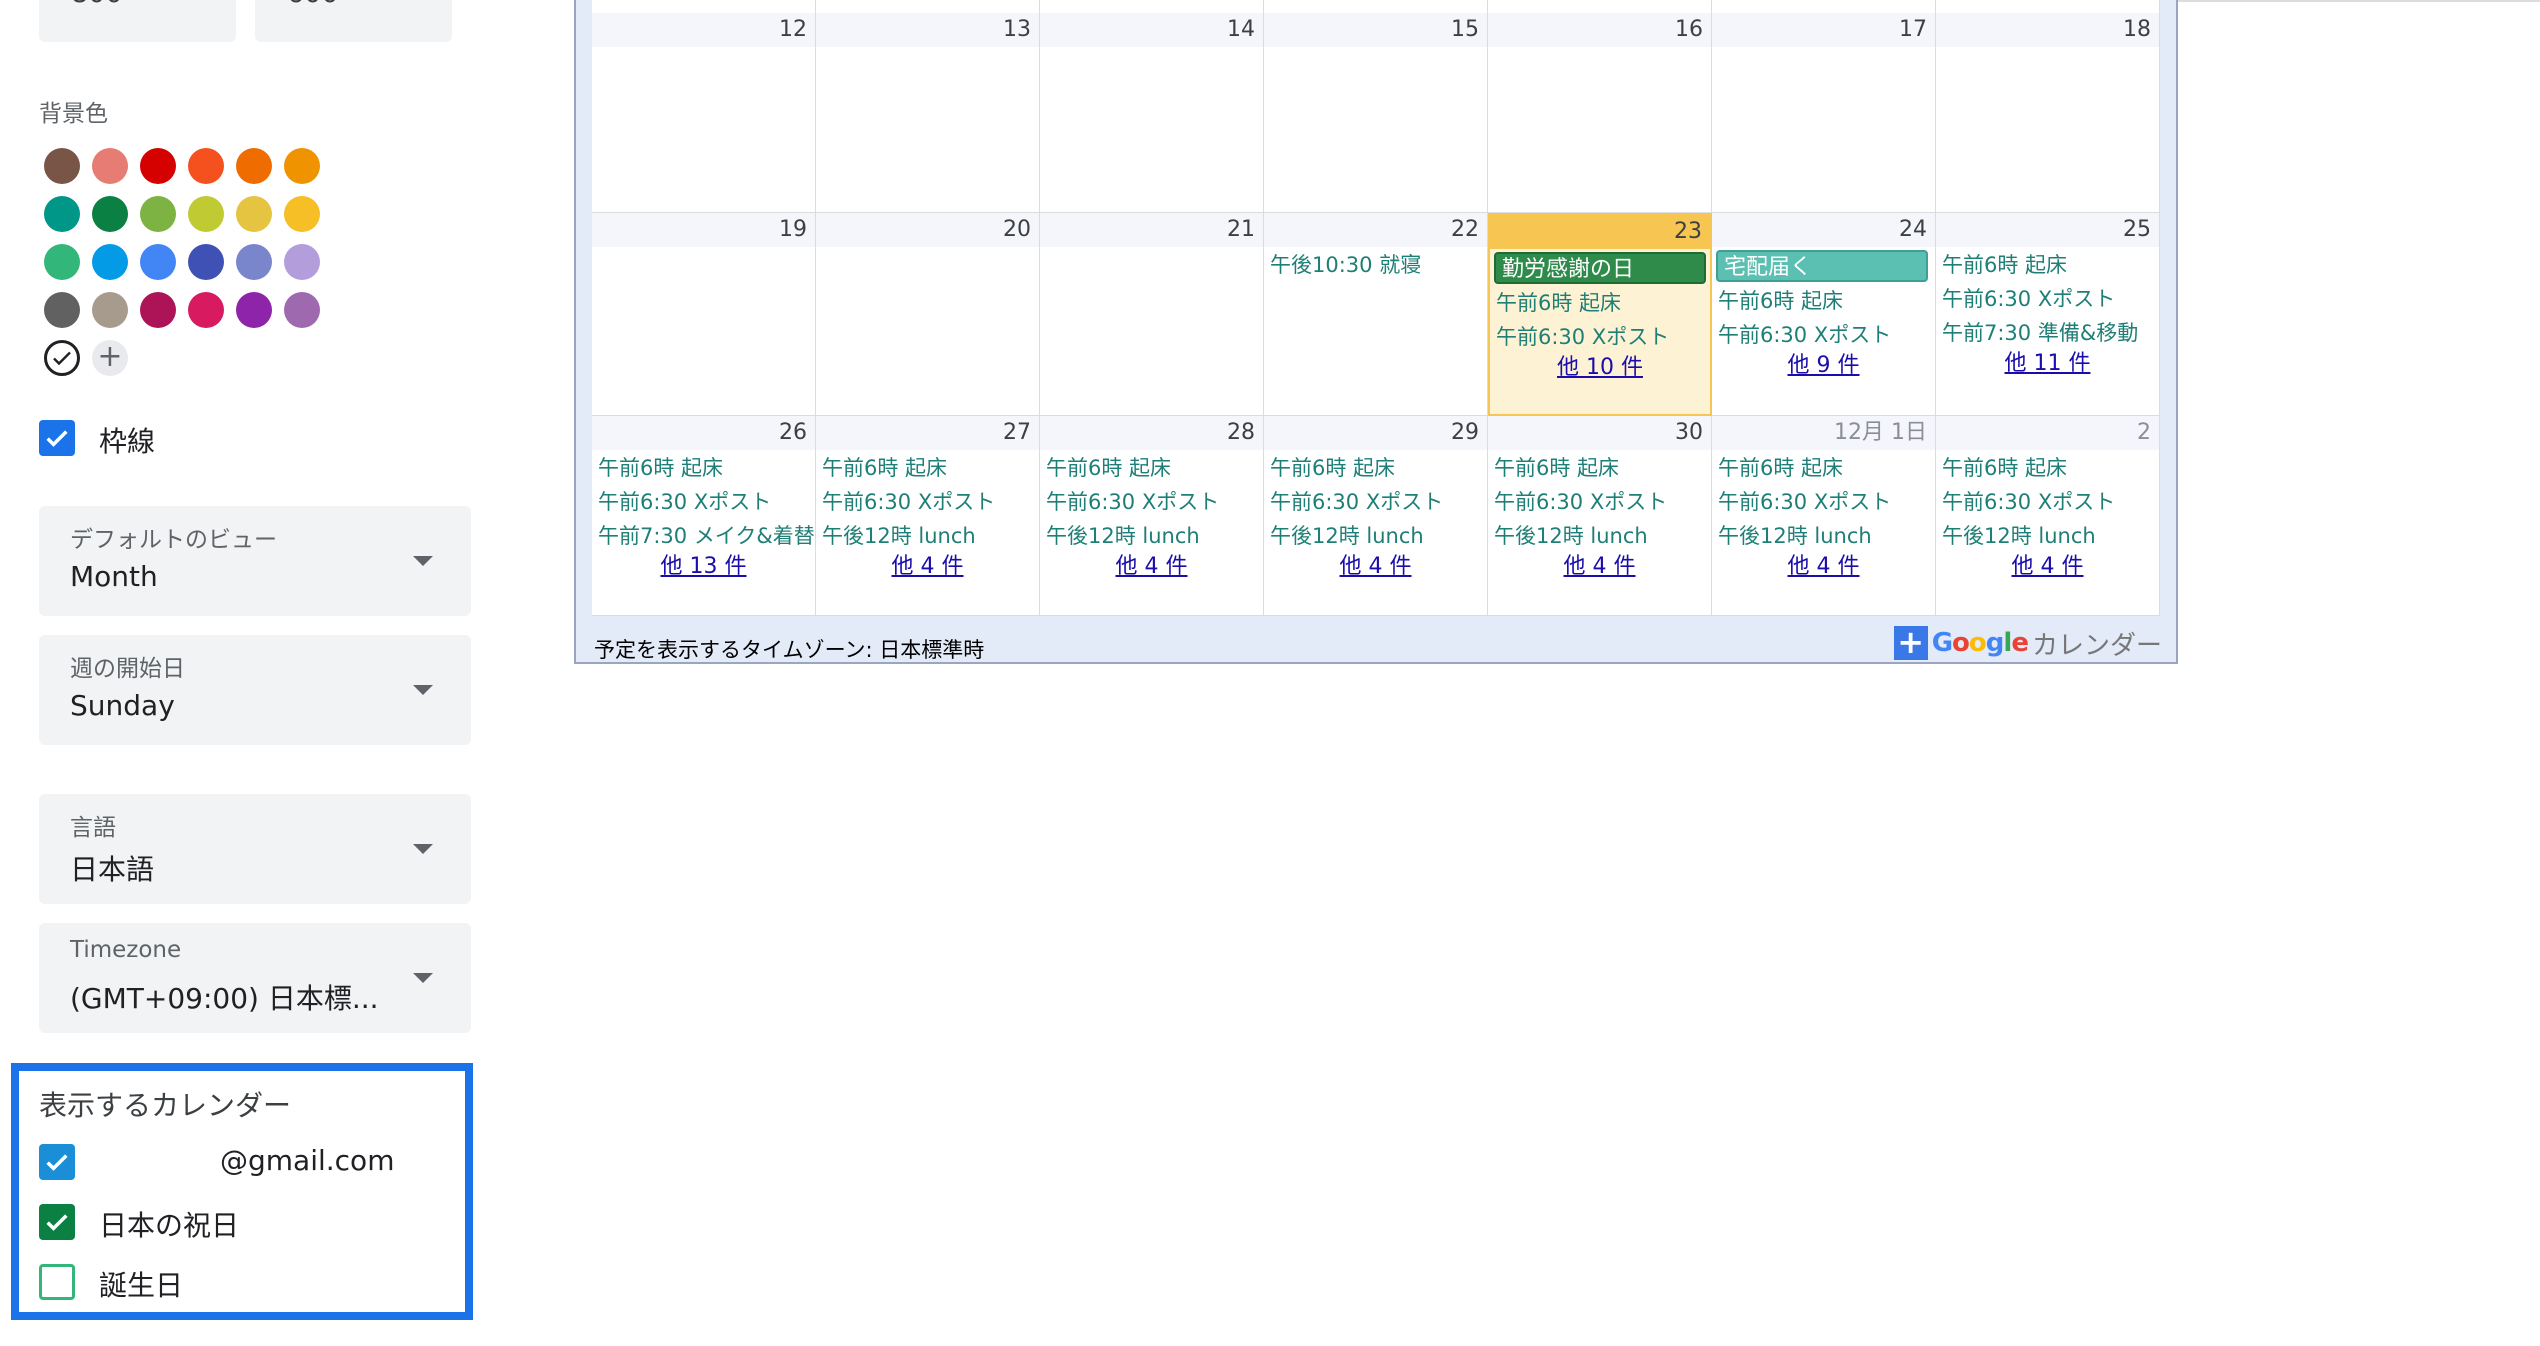  Describe the element at coordinates (2048, 314) in the screenshot. I see `day-cell: 25 午前6時 起床 午前6:30 Xポスト 午前7:30 準備&移動他 11 件` at that location.